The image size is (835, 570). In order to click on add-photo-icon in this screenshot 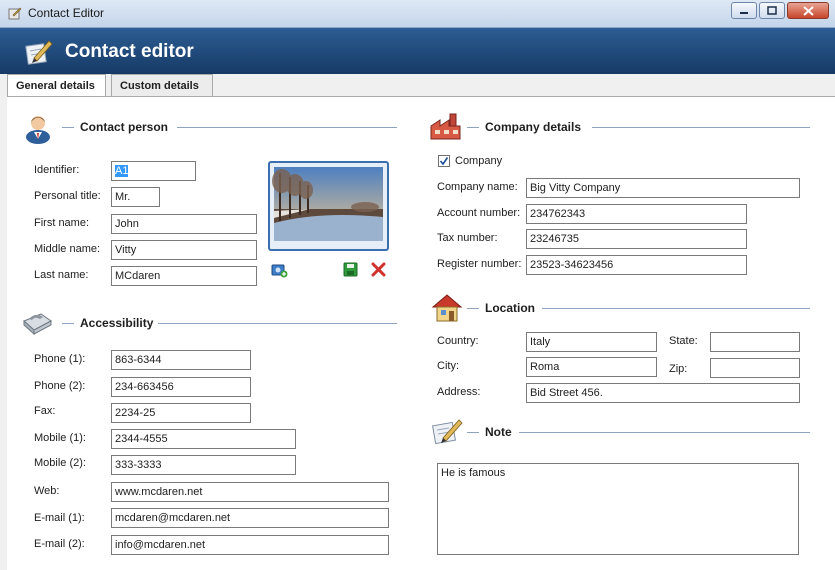, I will do `click(279, 270)`.